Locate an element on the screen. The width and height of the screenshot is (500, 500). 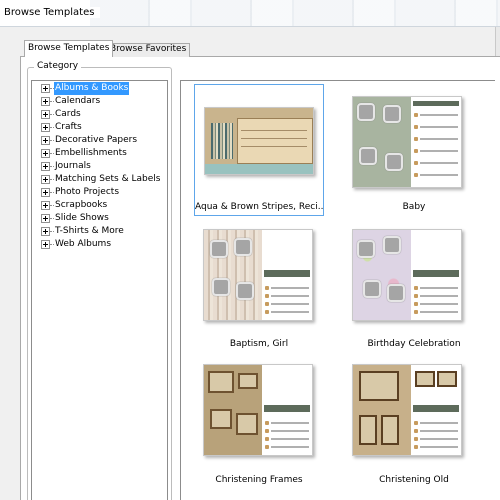
template-name: Birthday Celebration is located at coordinates (414, 344).